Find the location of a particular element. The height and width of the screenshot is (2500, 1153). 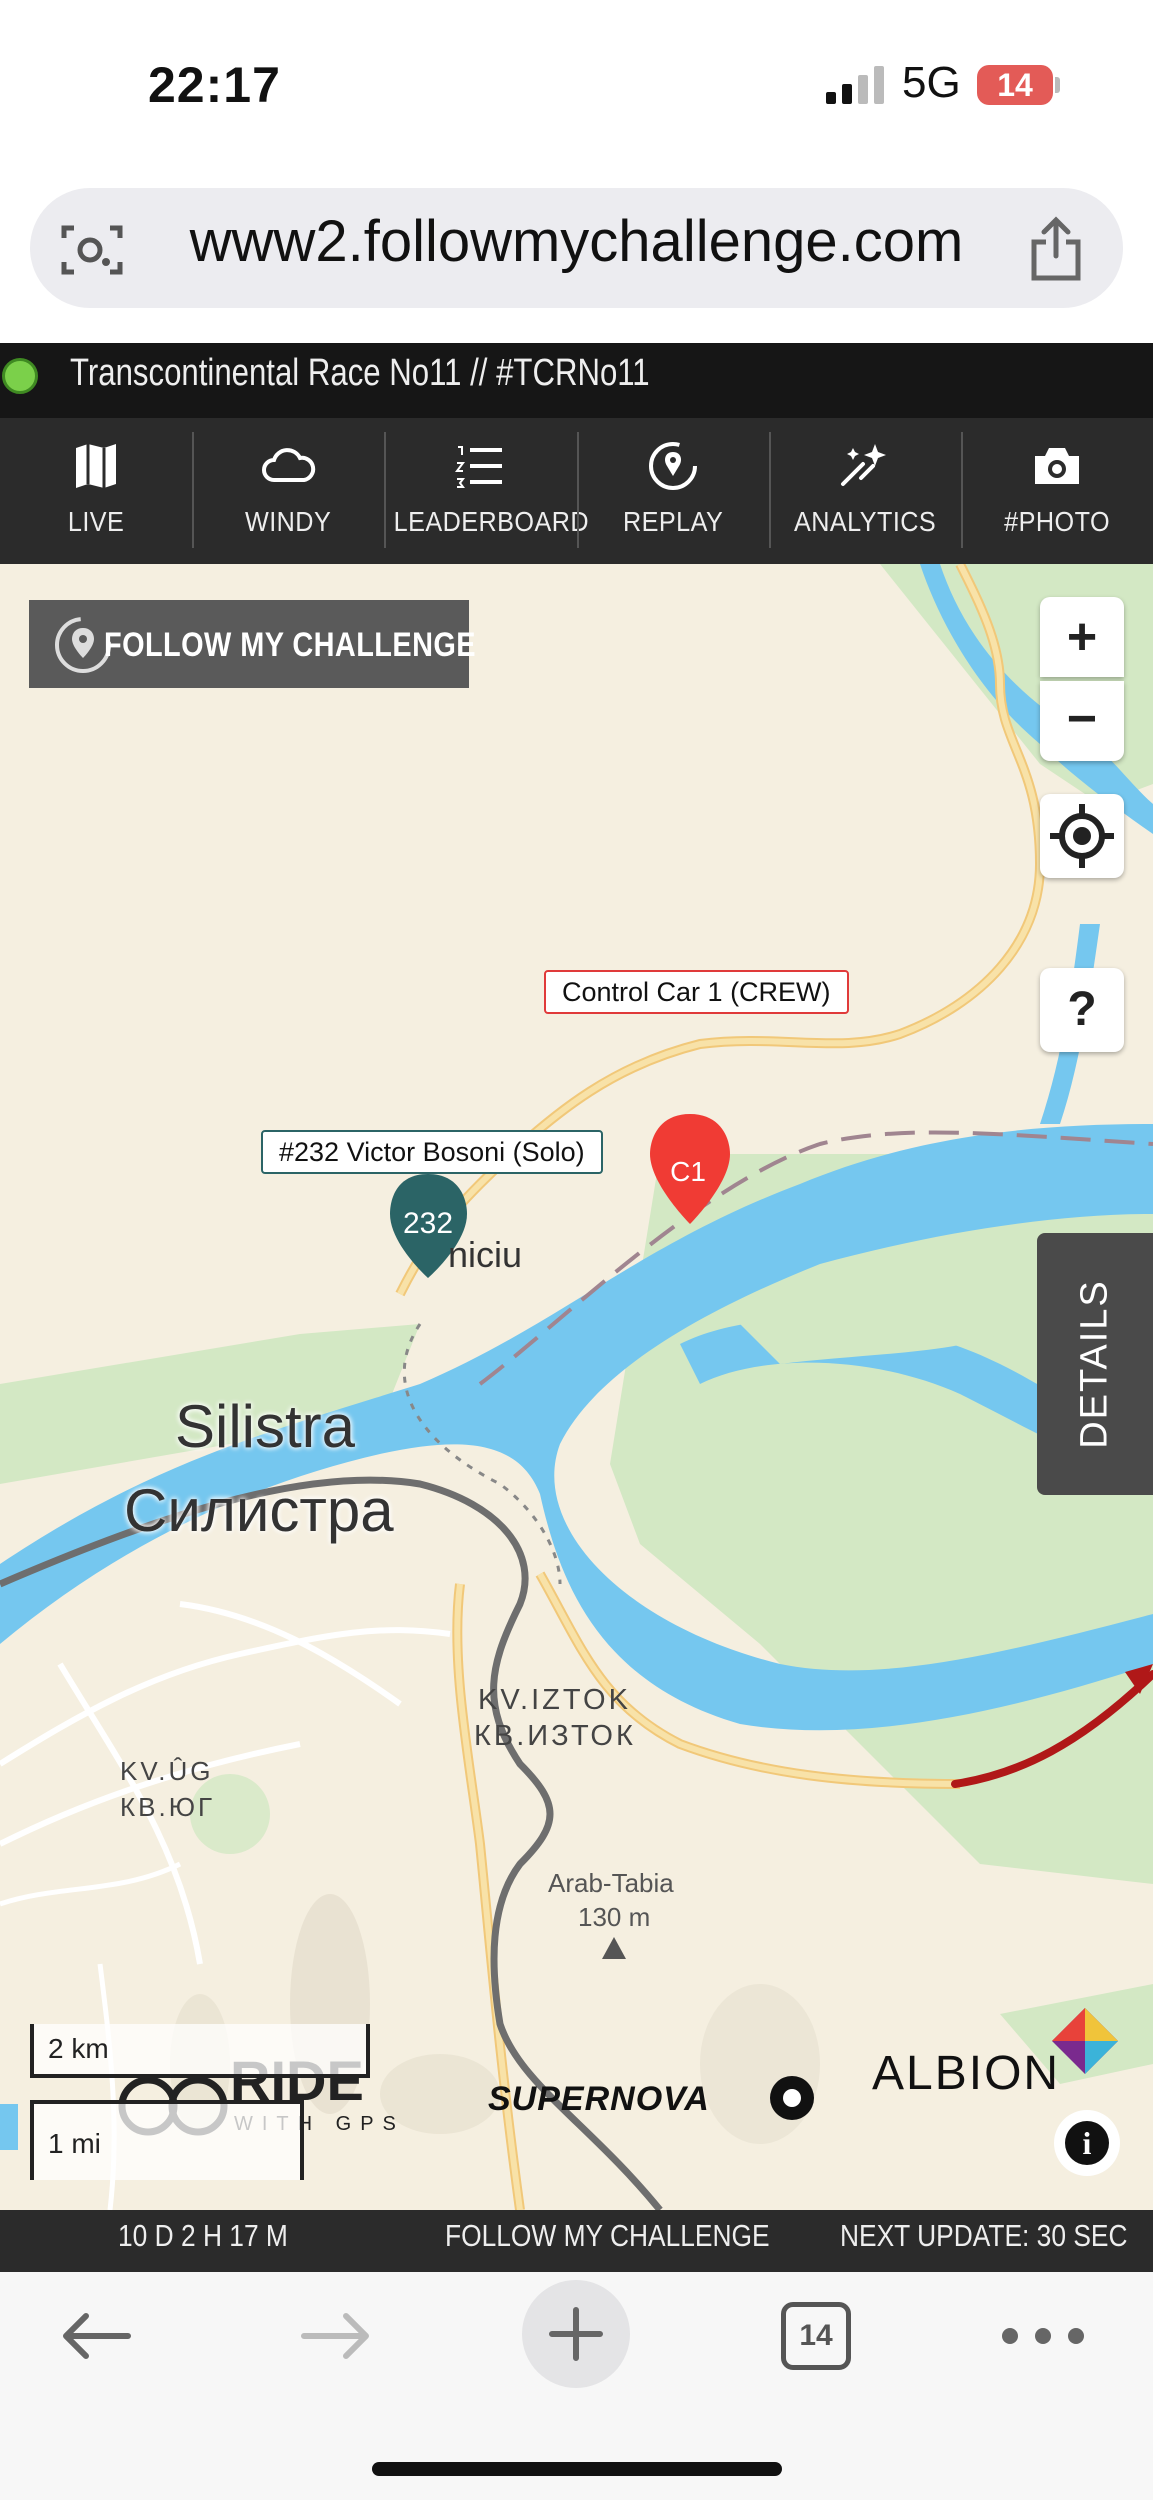

city-label-latin: Silistra is located at coordinates (265, 1426).